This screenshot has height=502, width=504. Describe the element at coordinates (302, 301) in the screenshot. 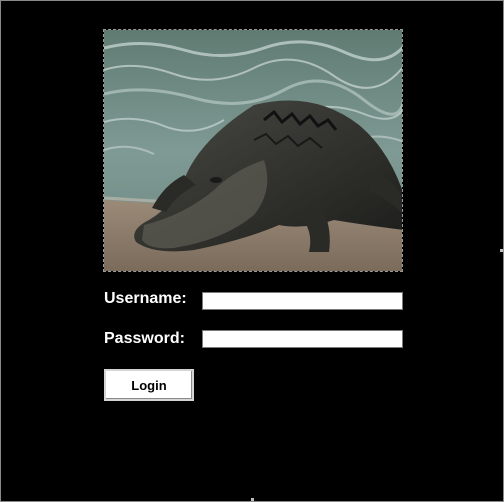

I see `username-input` at that location.